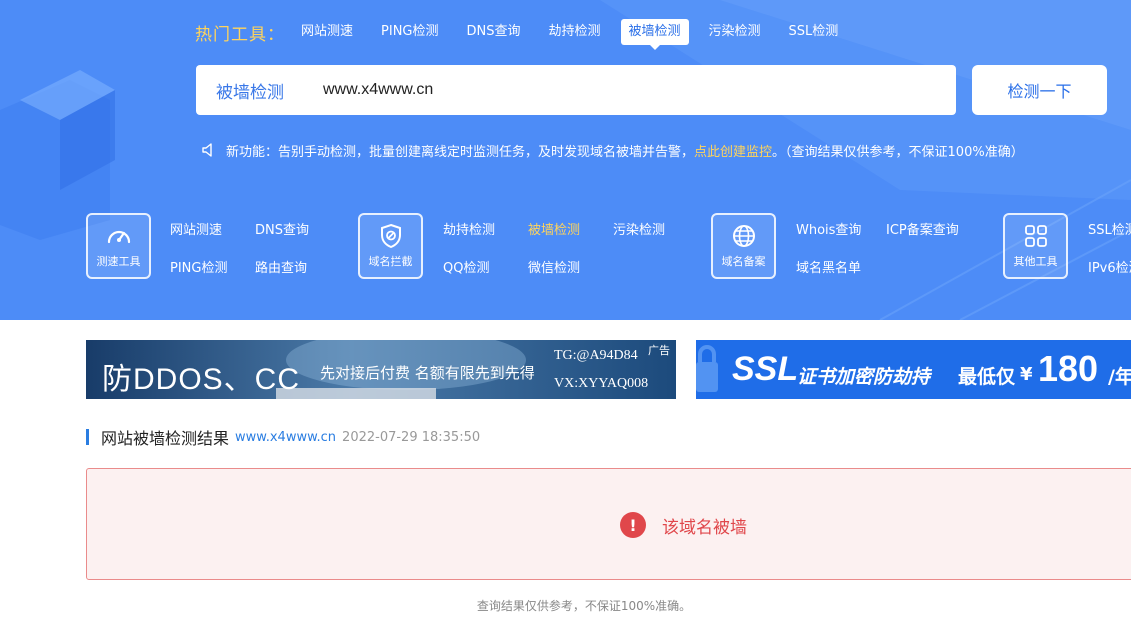 This screenshot has width=1131, height=634. I want to click on link-icp-query: ICP备案查询, so click(922, 228).